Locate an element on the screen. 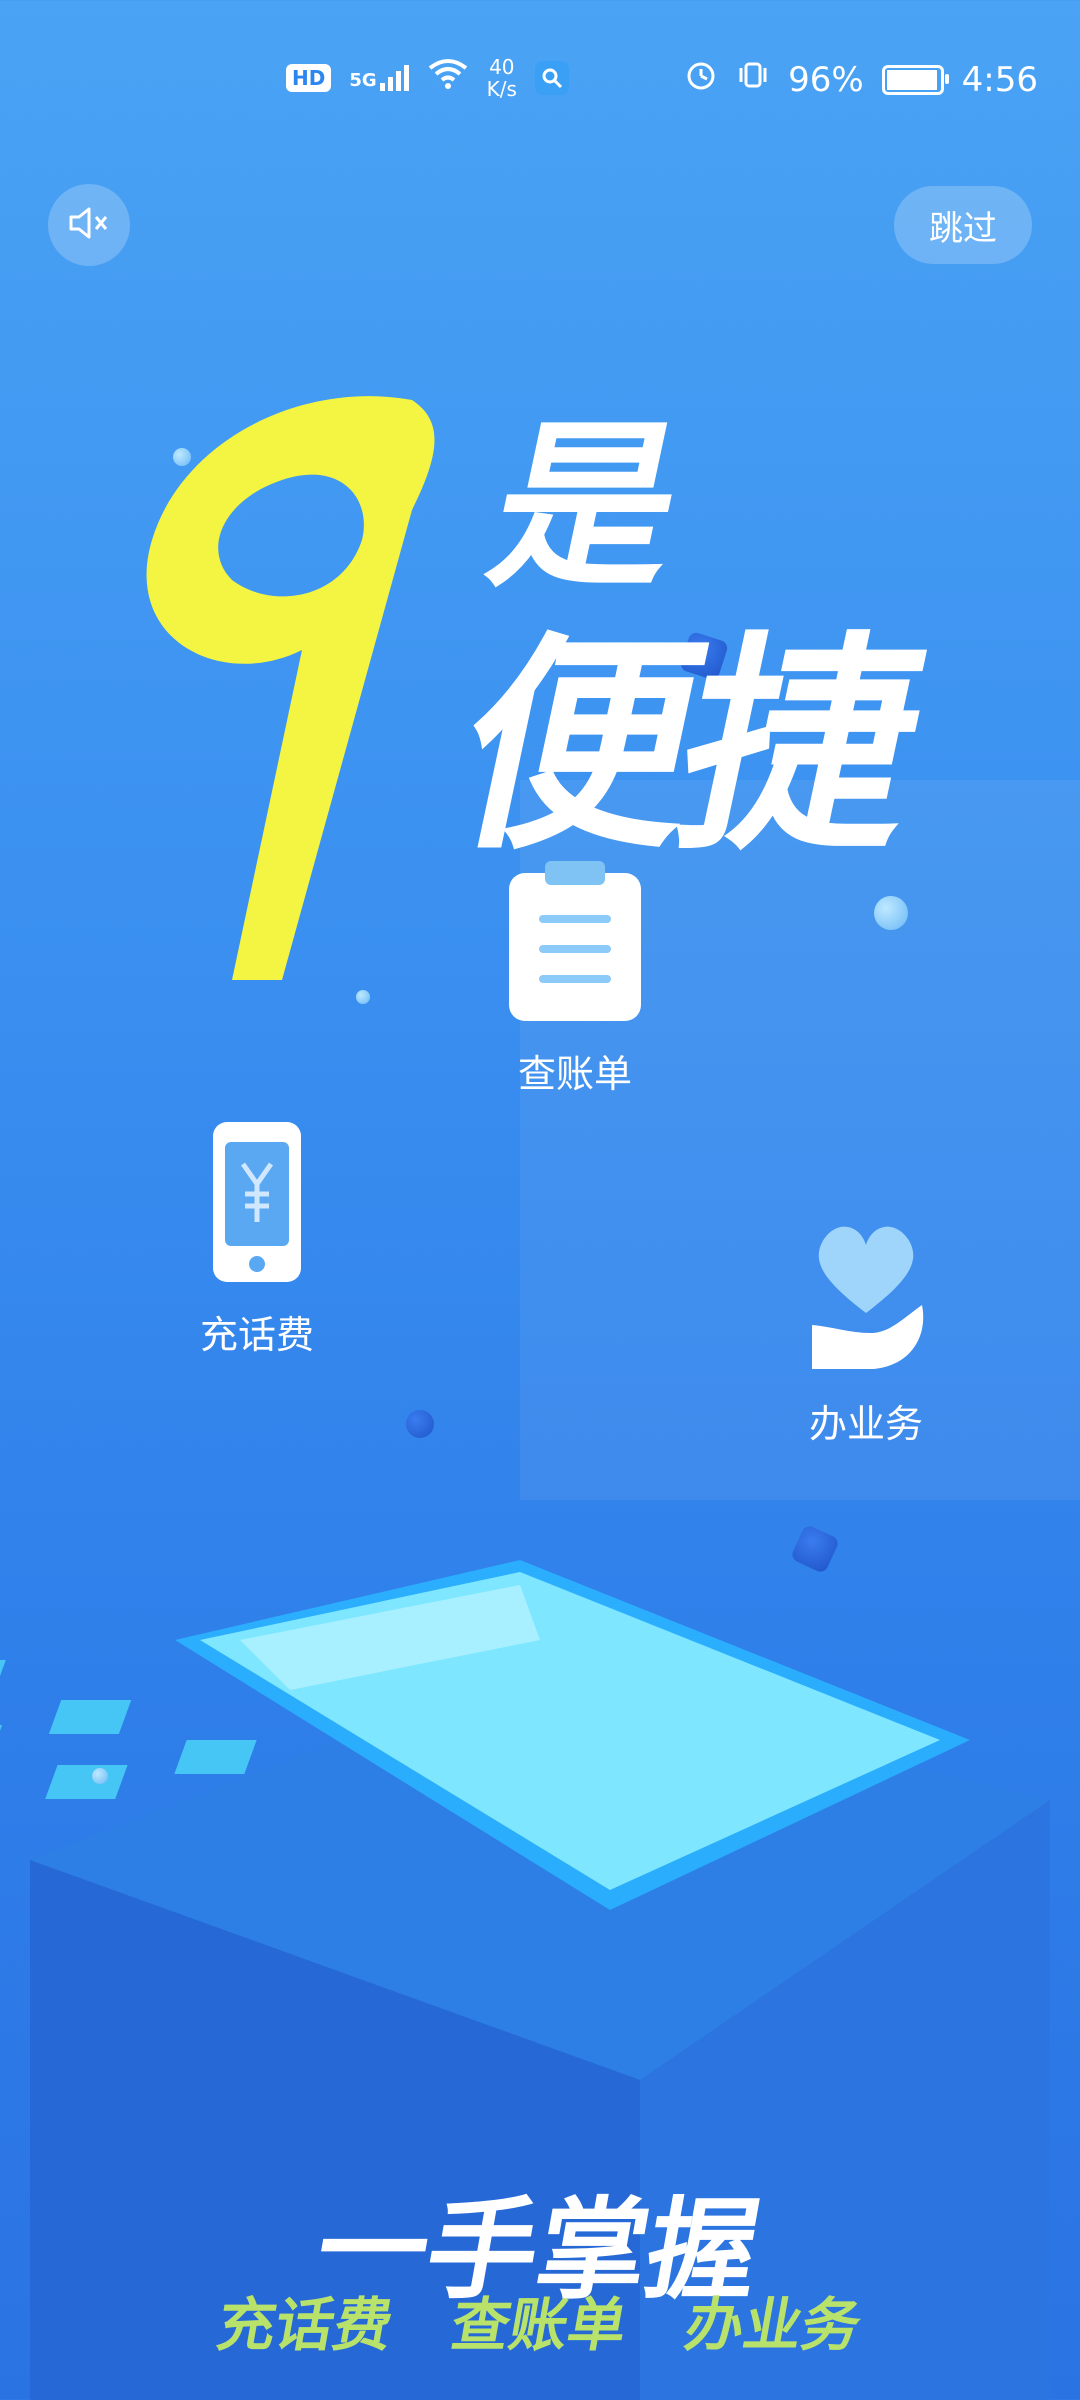 This screenshot has height=2400, width=1080. feature-business-label: 办业务 is located at coordinates (865, 1424).